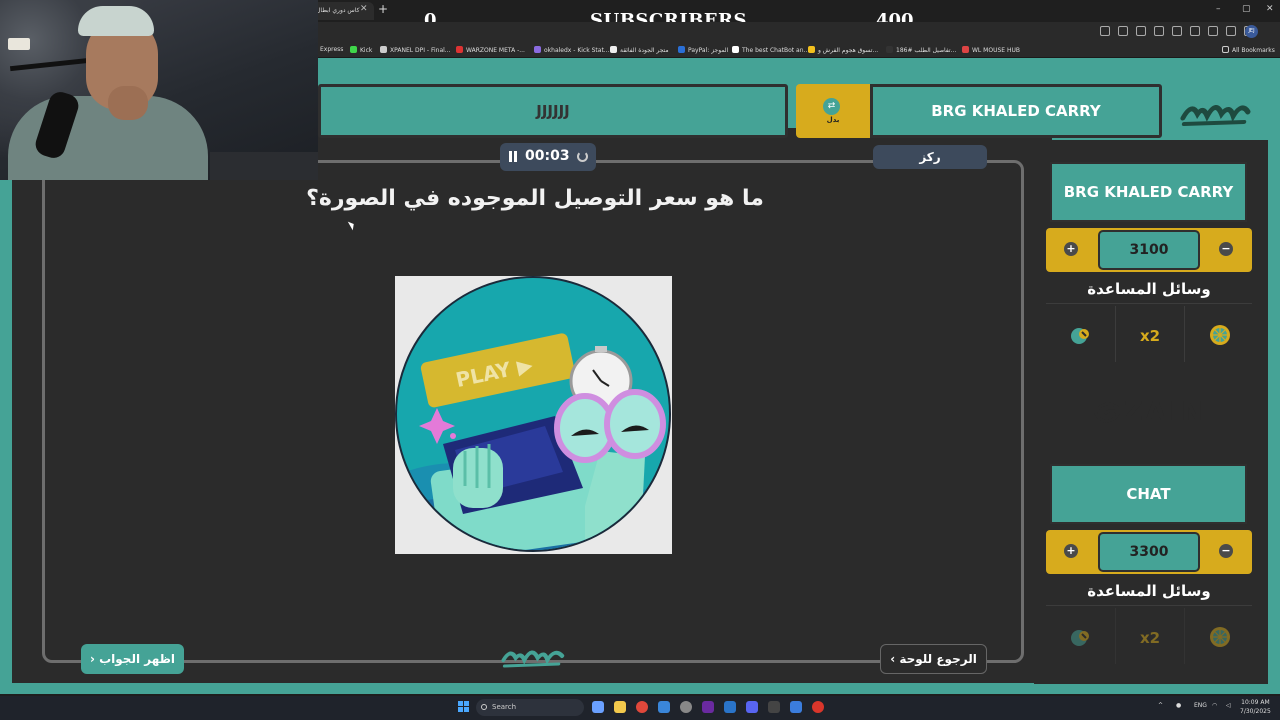  Describe the element at coordinates (1177, 31) in the screenshot. I see `bookmark-star-icon` at that location.